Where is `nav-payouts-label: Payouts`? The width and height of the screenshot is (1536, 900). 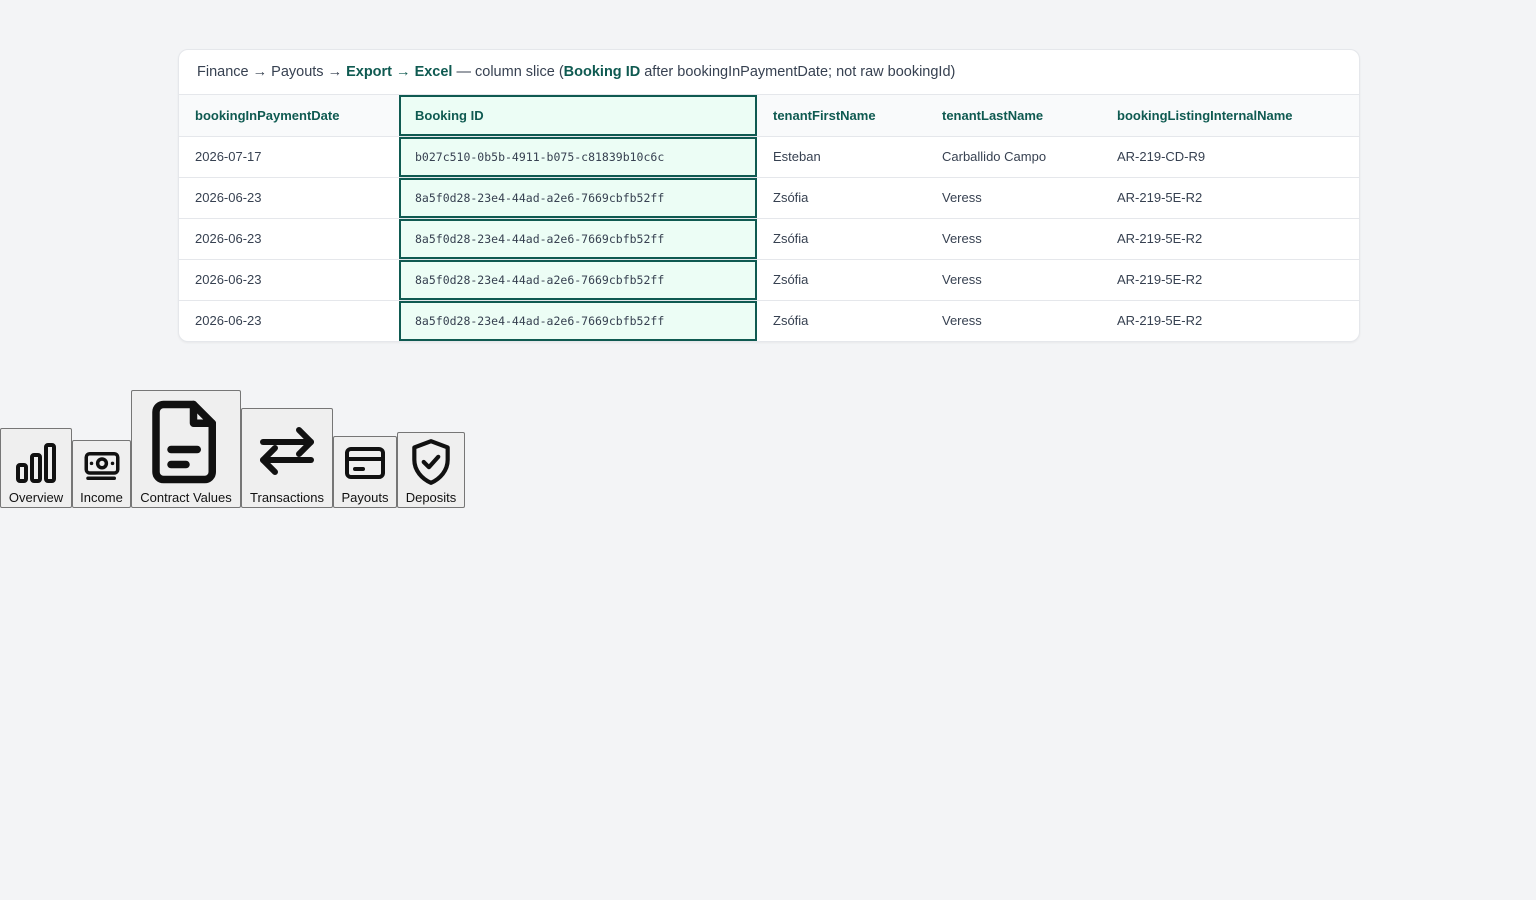 nav-payouts-label: Payouts is located at coordinates (365, 497).